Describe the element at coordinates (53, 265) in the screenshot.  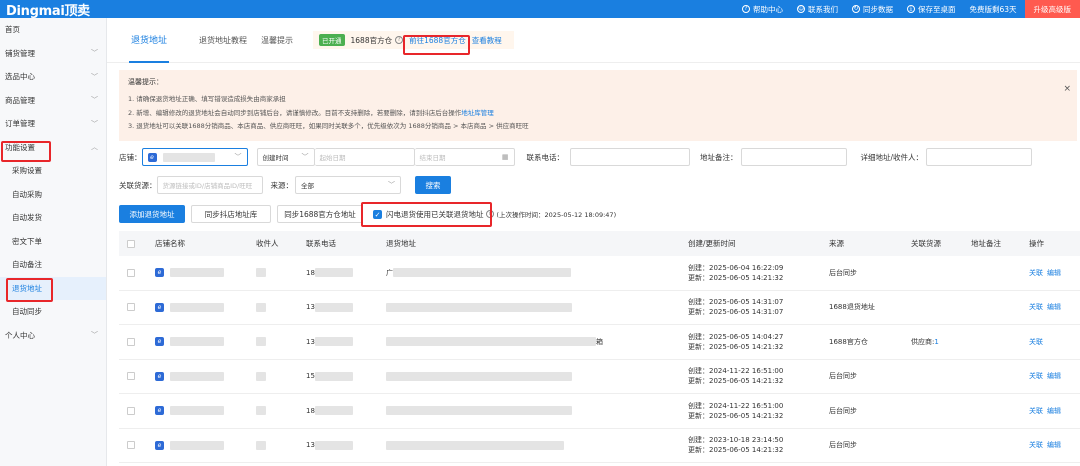
I see `sidebar-item-10: 自动备注` at that location.